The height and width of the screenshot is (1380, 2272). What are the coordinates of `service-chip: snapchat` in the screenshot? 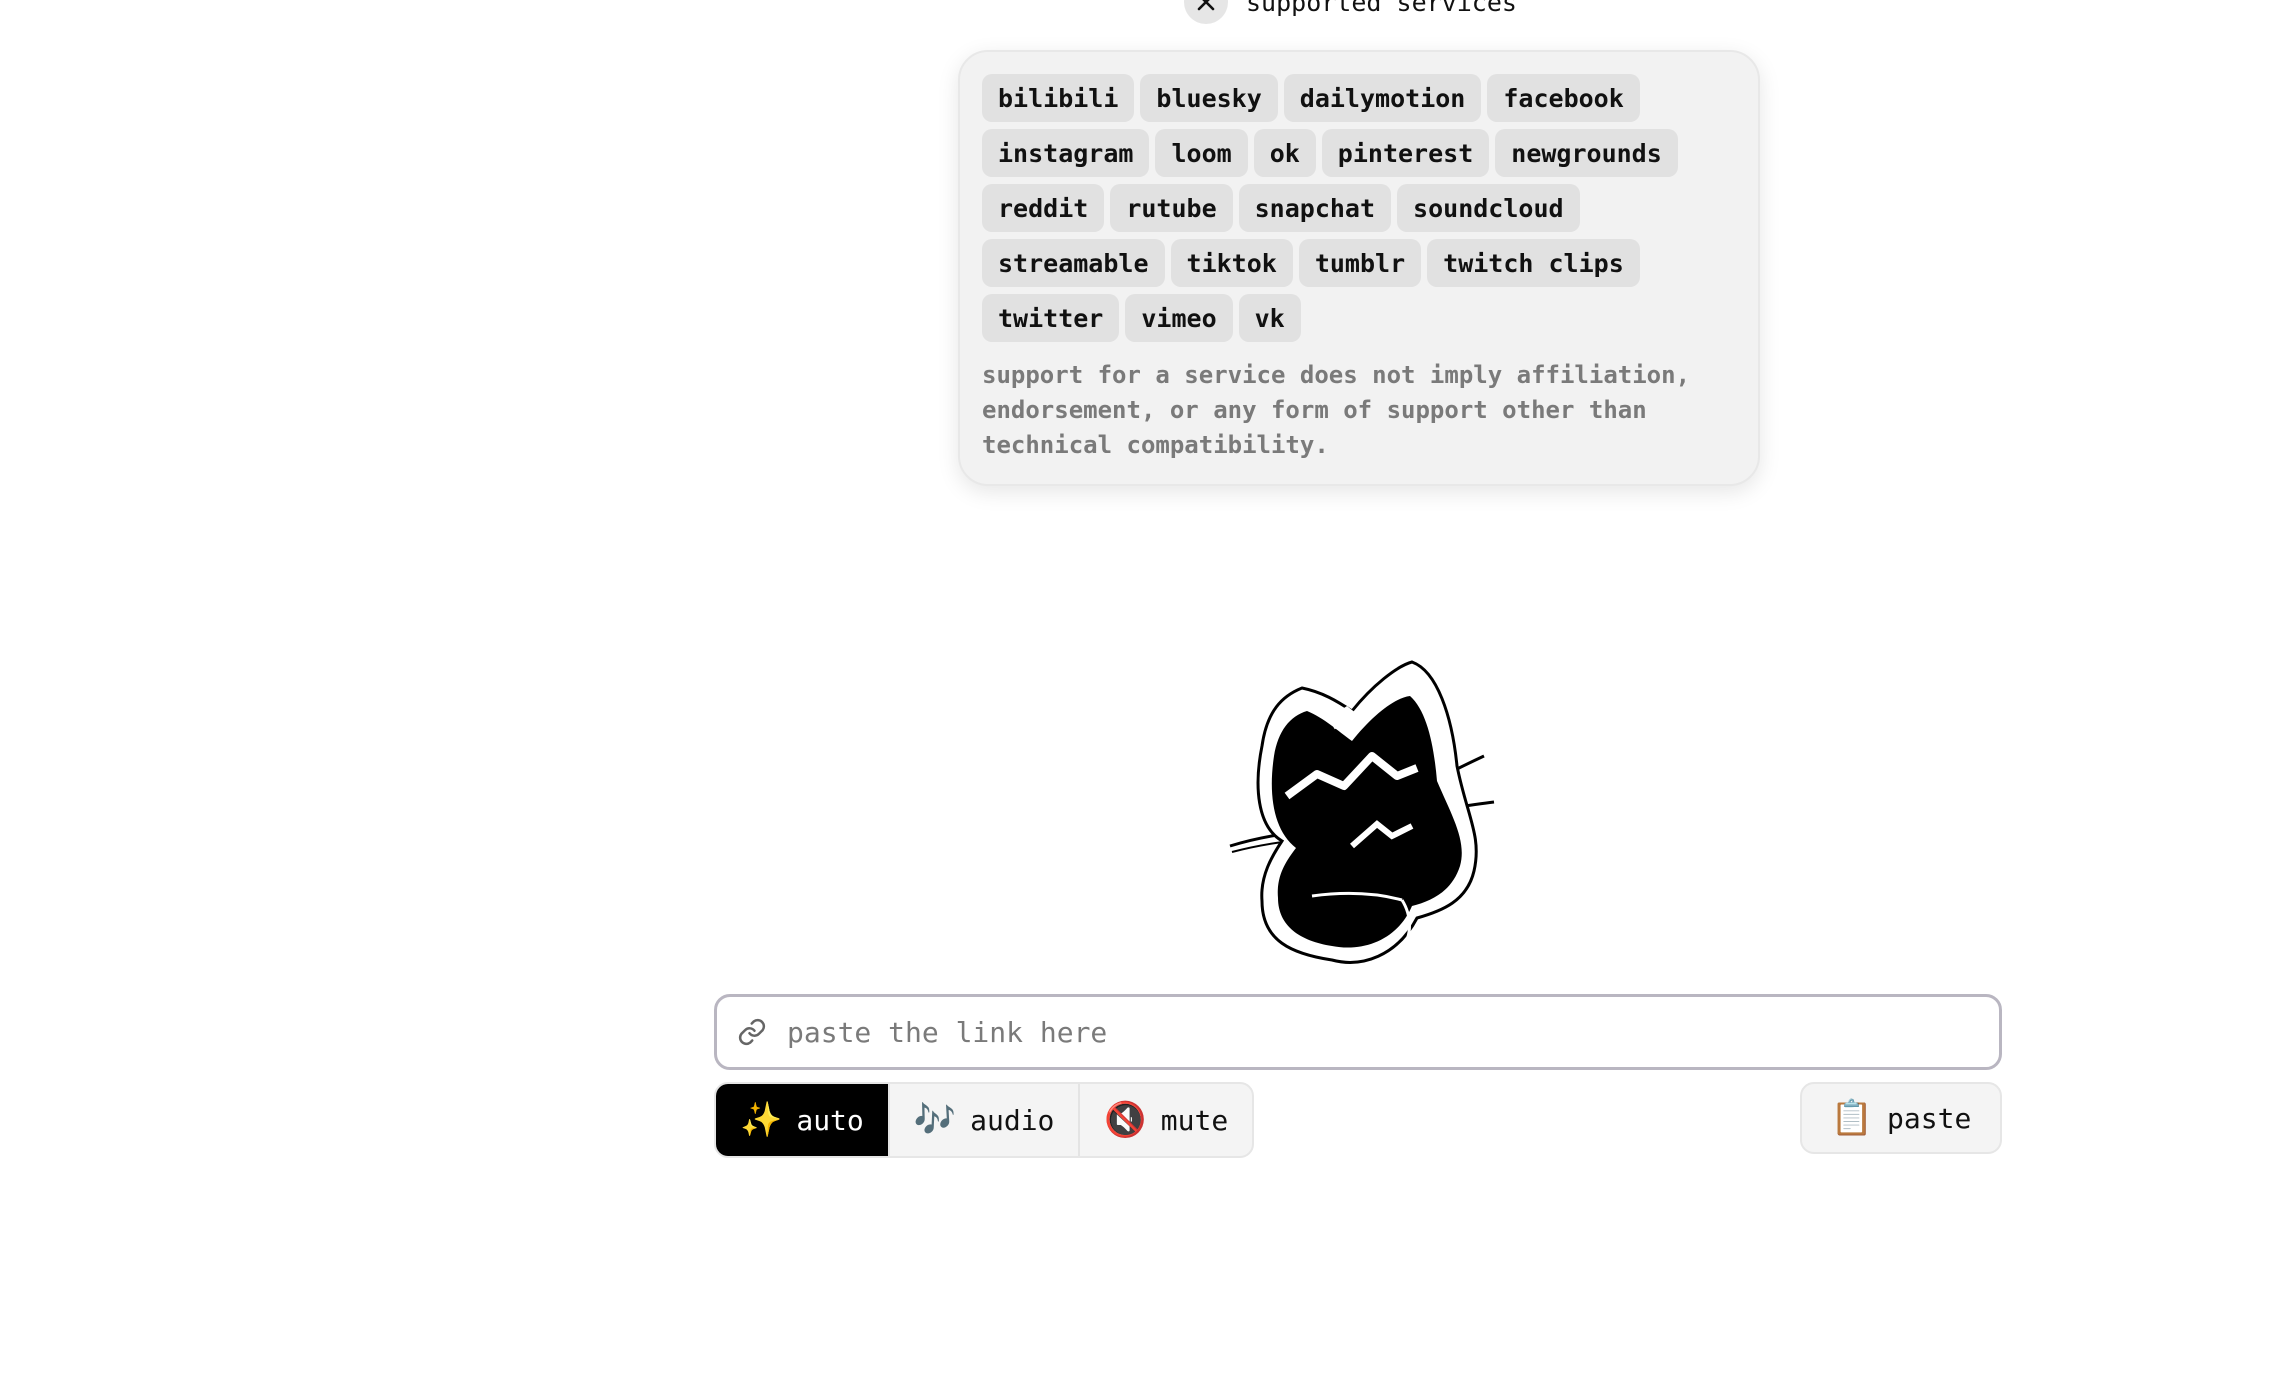 It's located at (1315, 208).